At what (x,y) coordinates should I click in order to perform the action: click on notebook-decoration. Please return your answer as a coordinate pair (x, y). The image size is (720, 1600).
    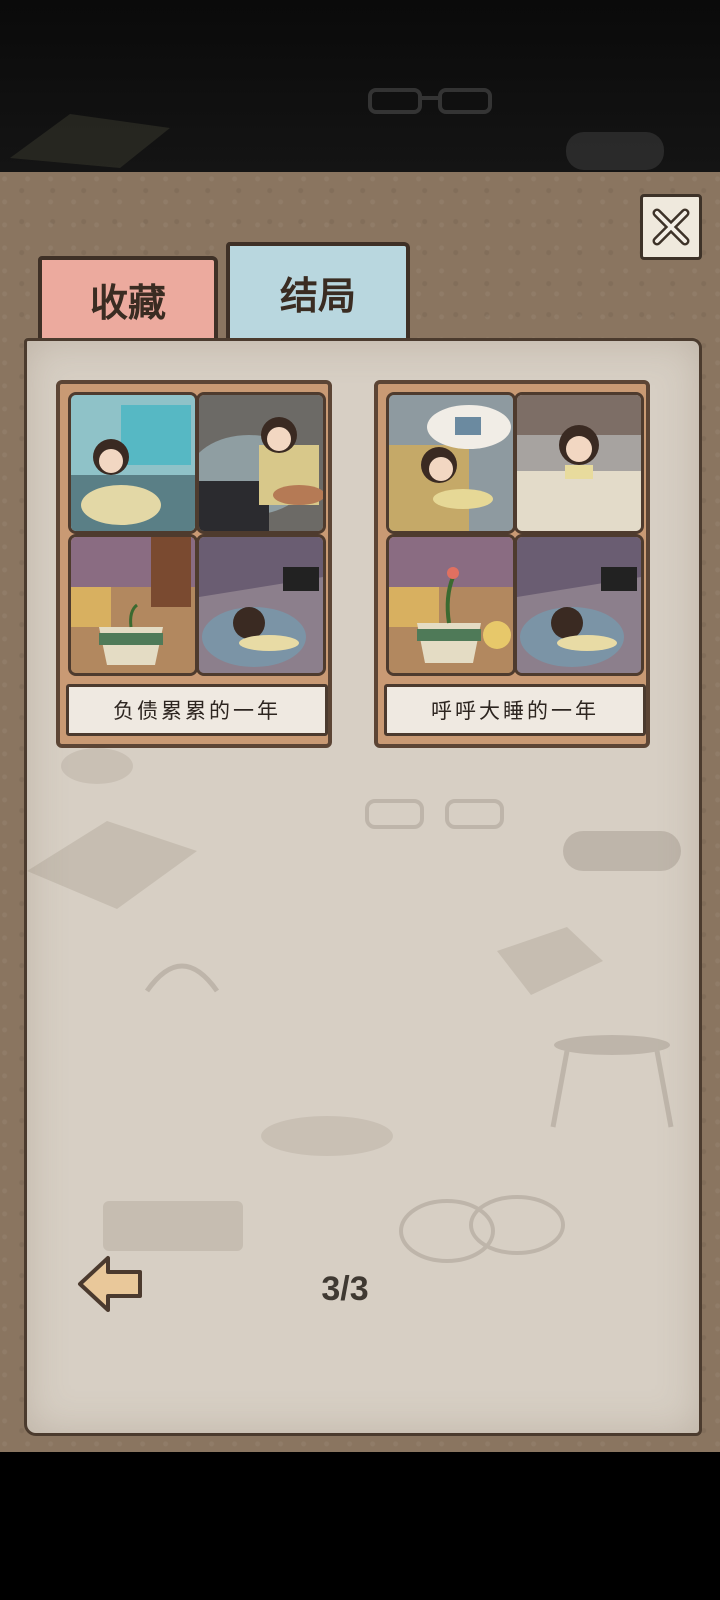
    Looking at the image, I should click on (550, 961).